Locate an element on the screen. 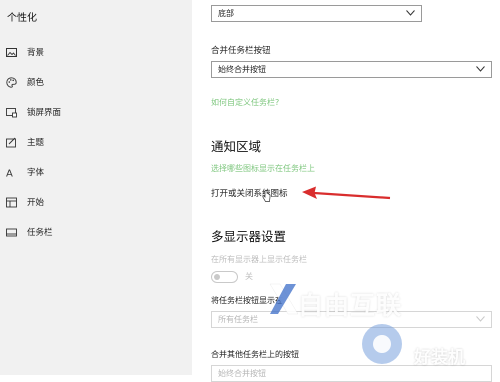 This screenshot has width=500, height=382. sidebar-item-background: 背景 is located at coordinates (96, 52).